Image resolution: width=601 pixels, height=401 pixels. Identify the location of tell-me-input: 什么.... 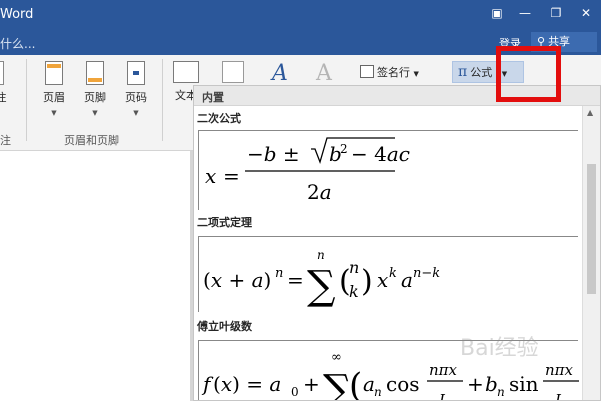
(17, 43).